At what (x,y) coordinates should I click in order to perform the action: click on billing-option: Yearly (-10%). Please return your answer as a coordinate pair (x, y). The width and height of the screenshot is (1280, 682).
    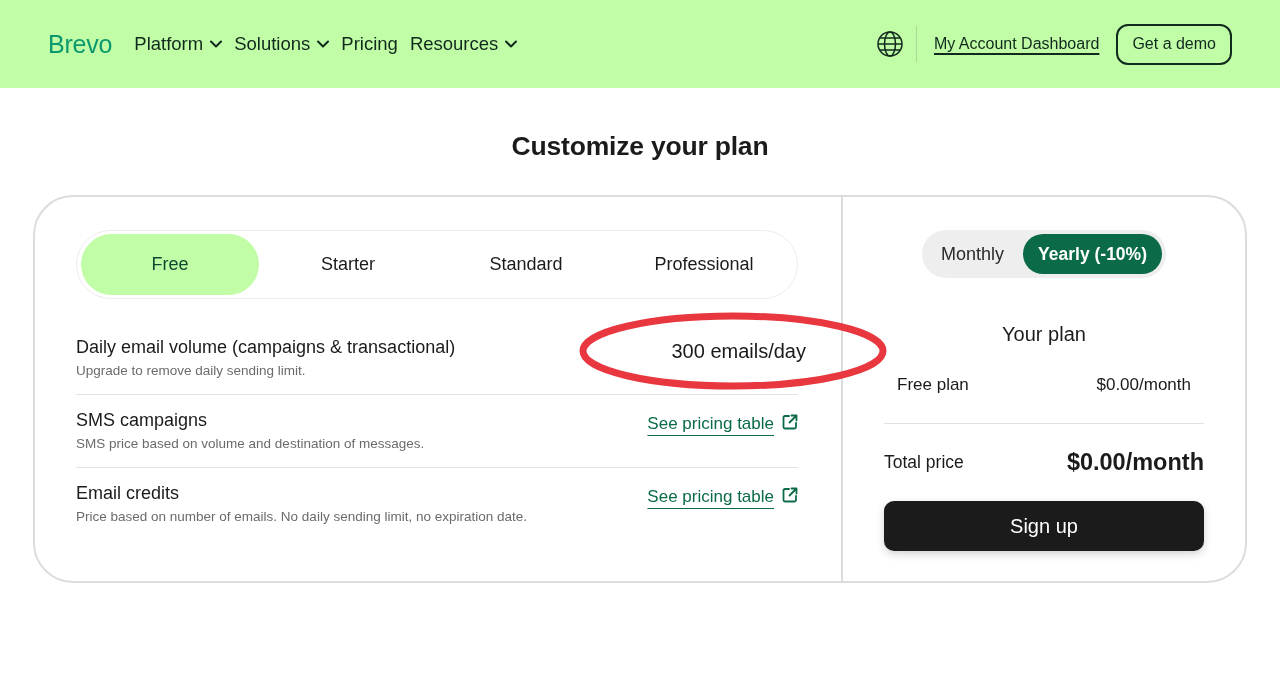
    Looking at the image, I should click on (1092, 254).